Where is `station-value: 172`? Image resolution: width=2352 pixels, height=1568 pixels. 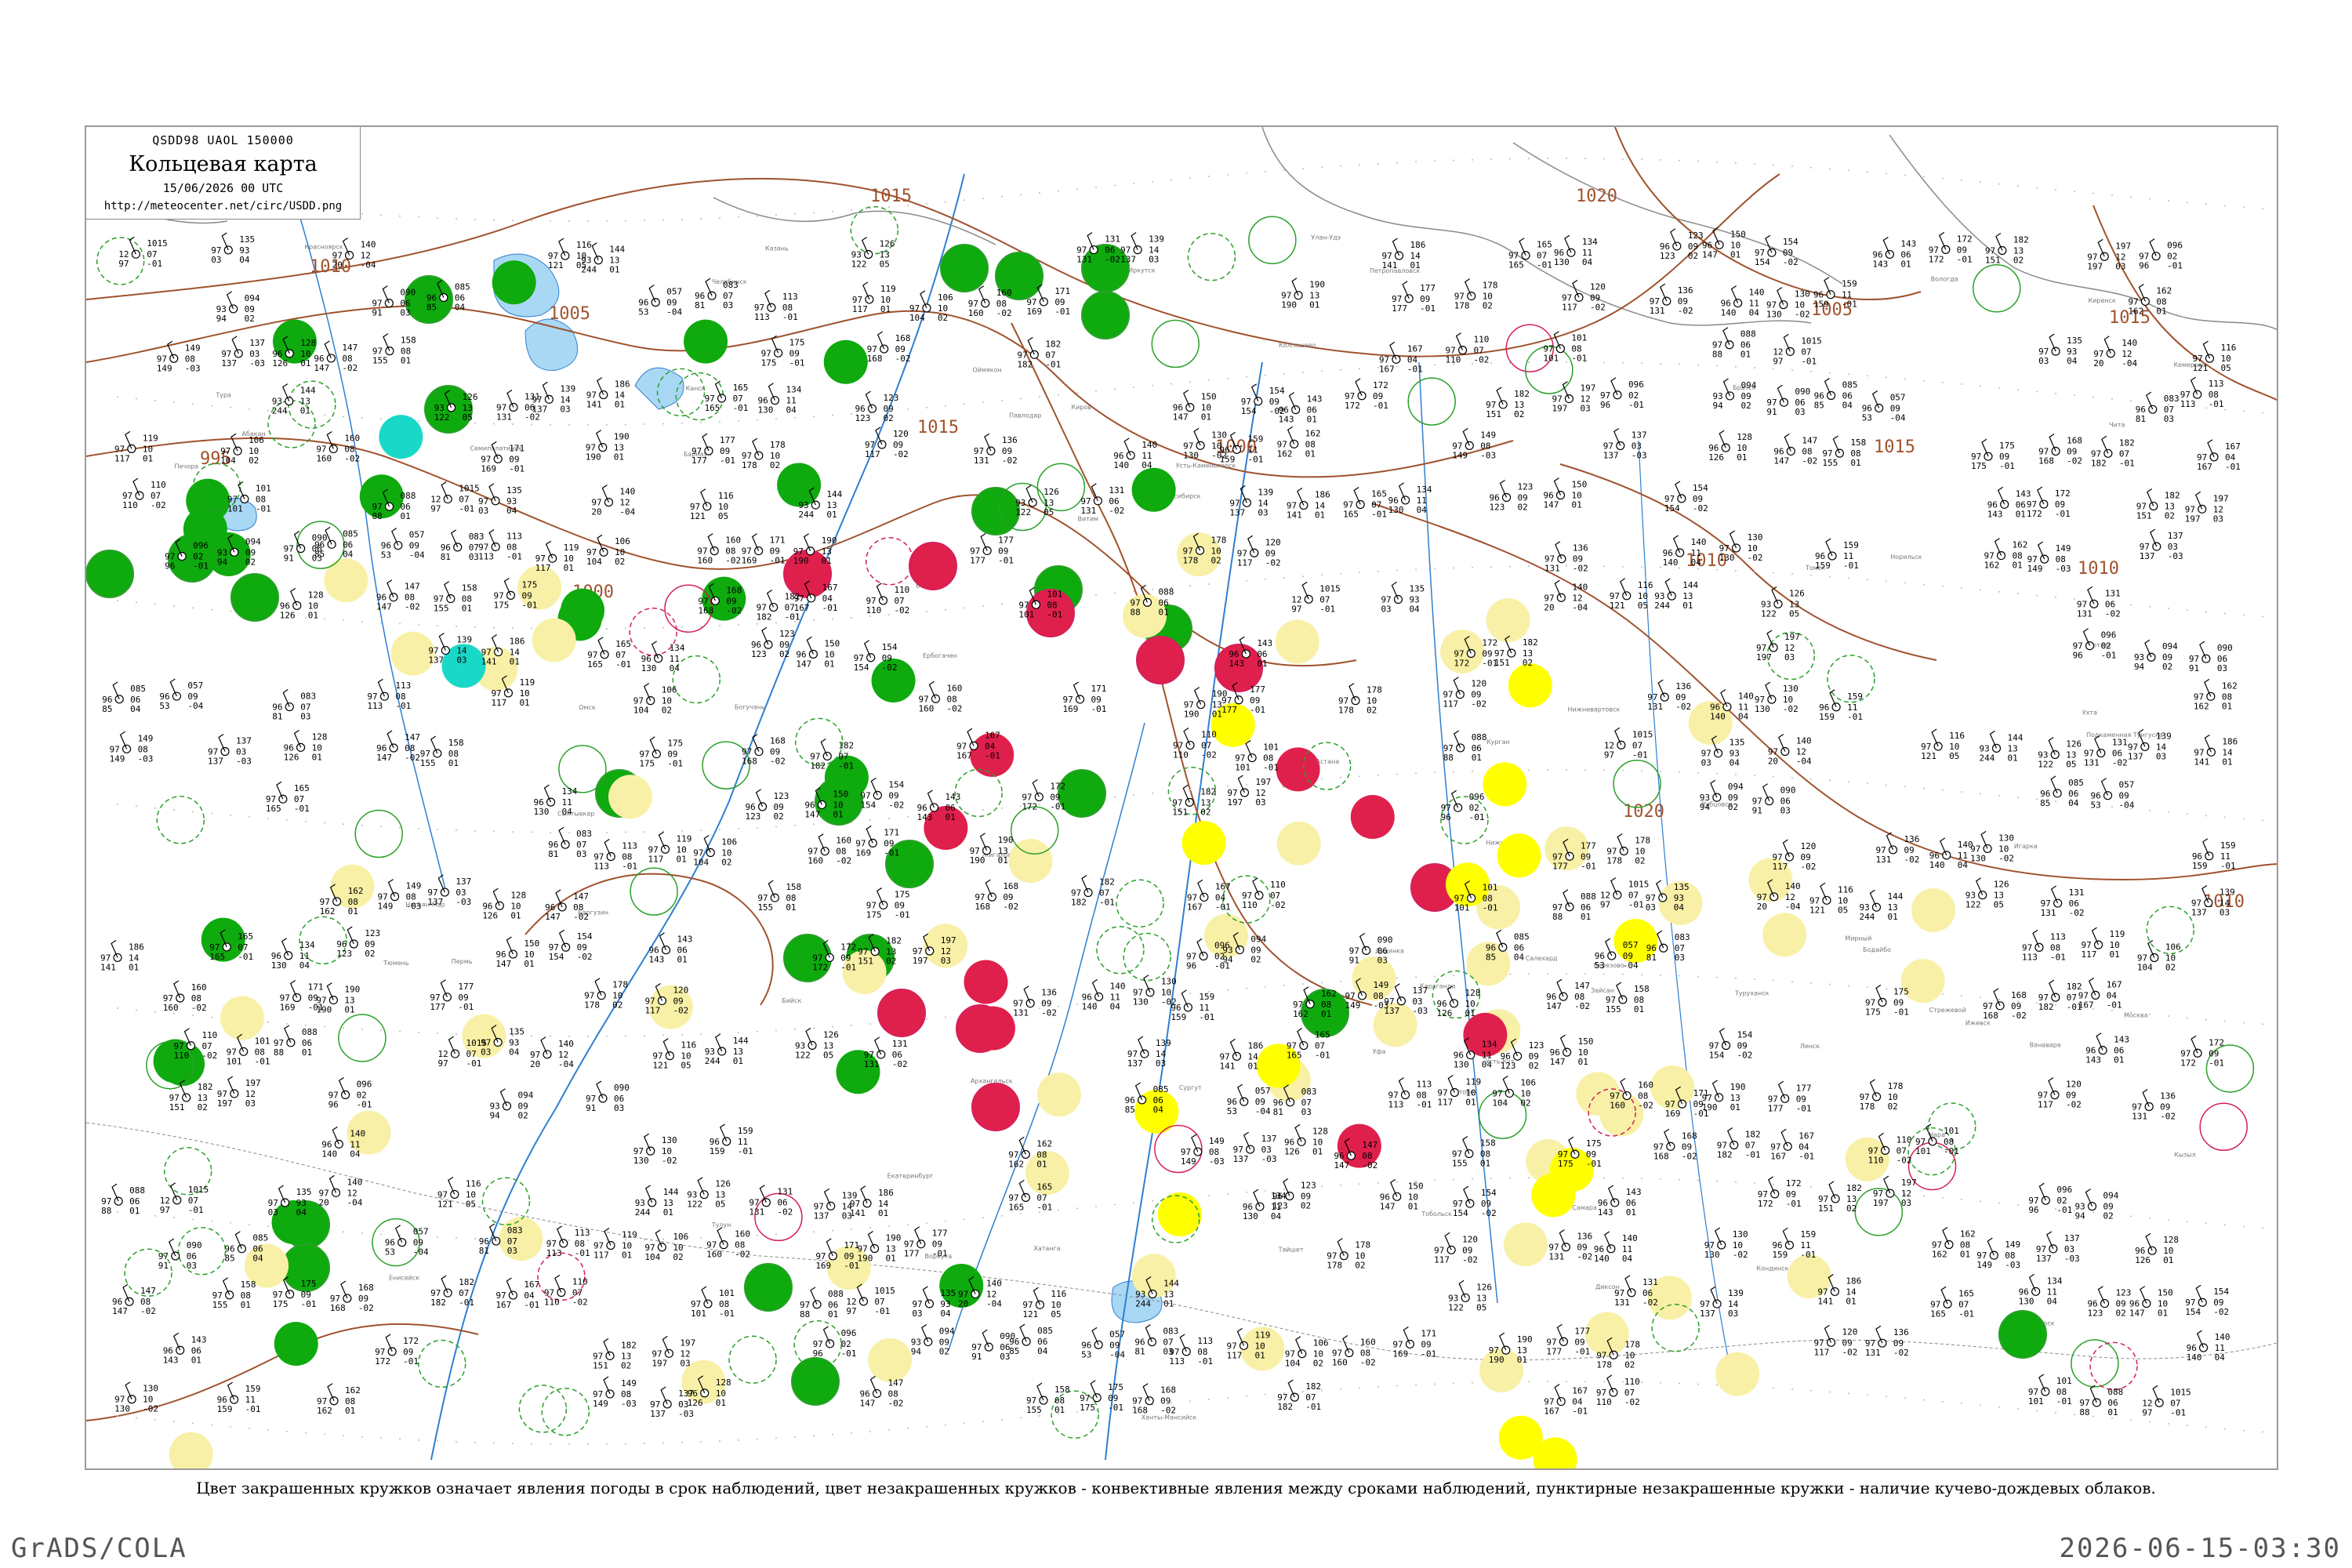 station-value: 172 is located at coordinates (1965, 239).